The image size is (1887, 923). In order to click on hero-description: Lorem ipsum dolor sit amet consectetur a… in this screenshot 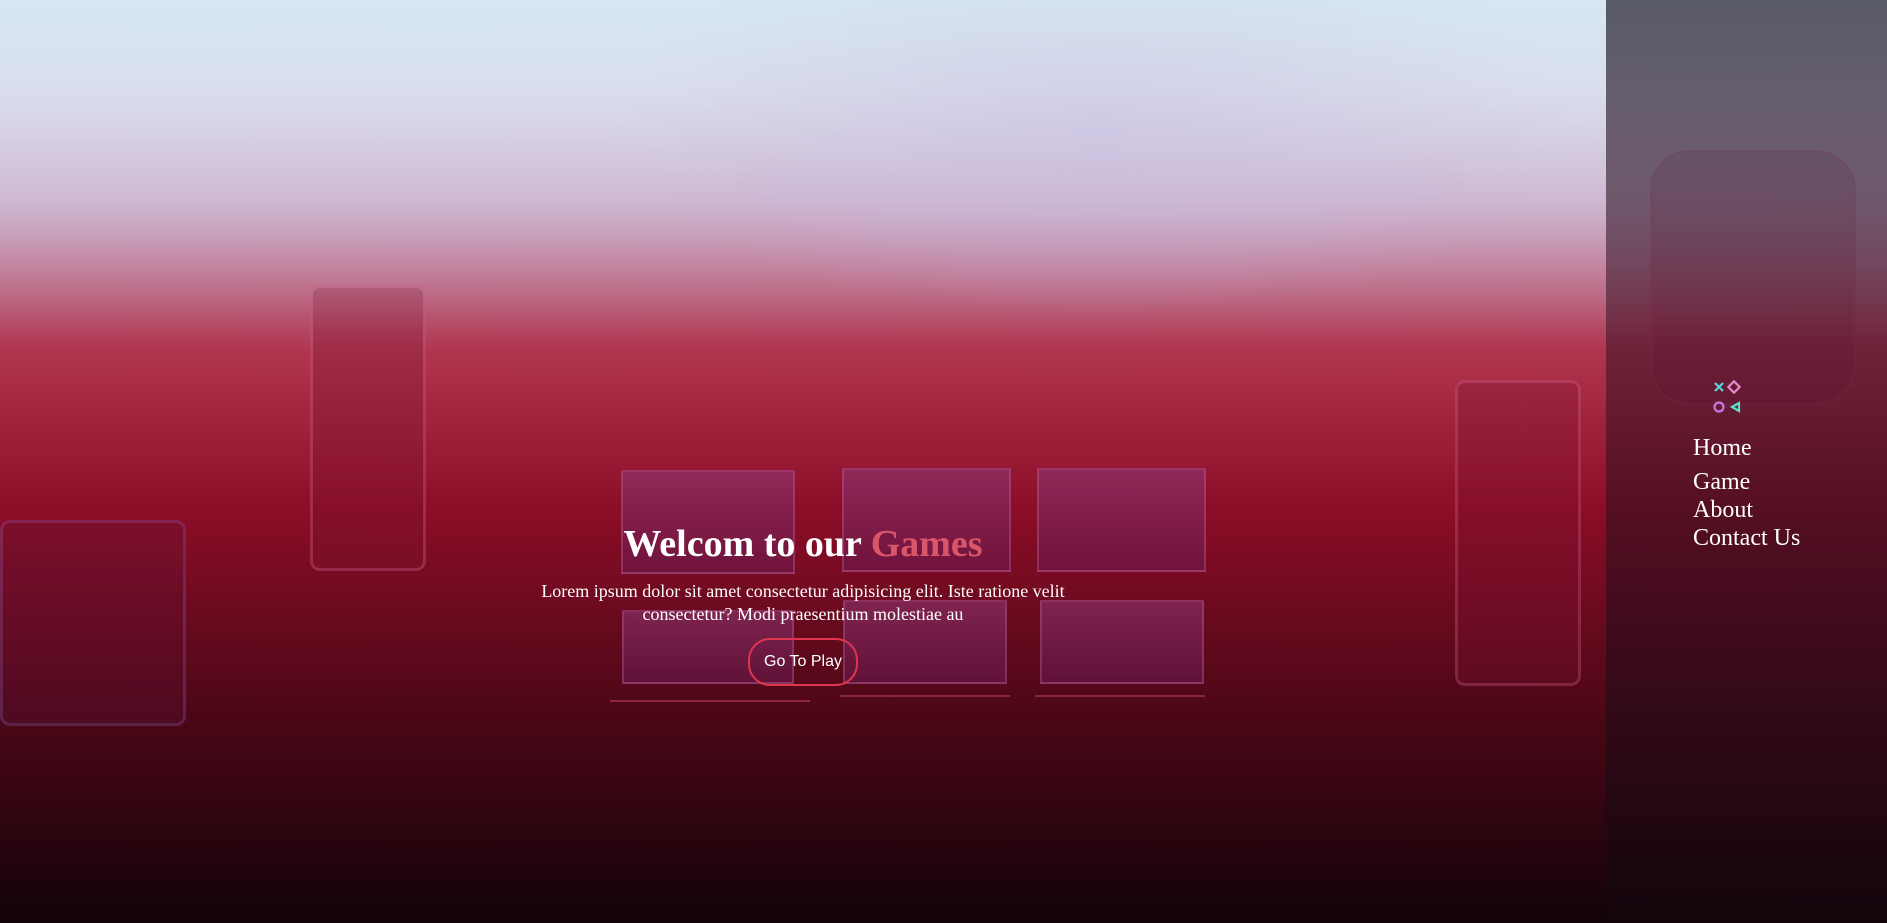, I will do `click(803, 602)`.